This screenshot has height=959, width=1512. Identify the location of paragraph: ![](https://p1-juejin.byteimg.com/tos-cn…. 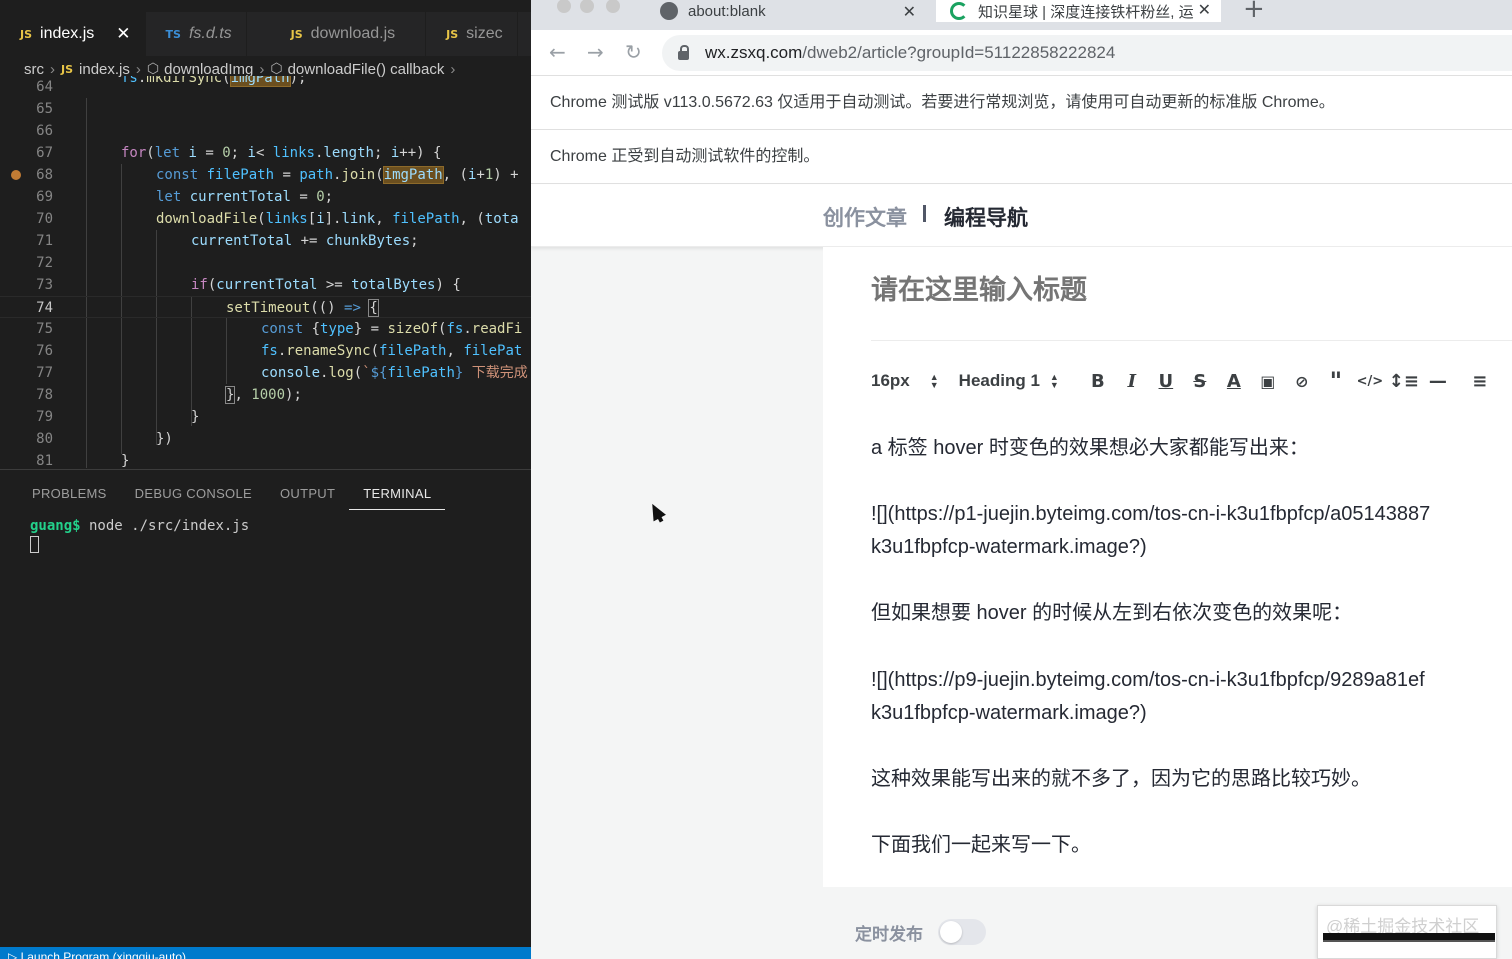
(1150, 514).